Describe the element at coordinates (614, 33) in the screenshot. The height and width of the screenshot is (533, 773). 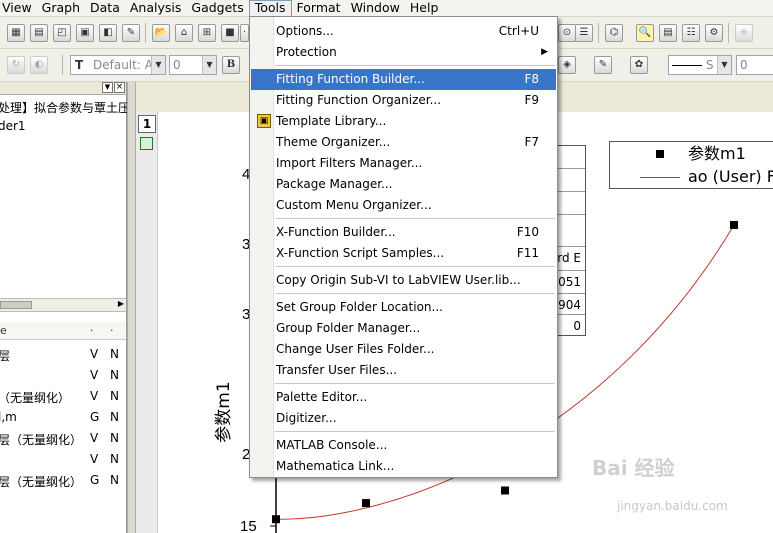
I see `project-explorer-icon: ⌬` at that location.